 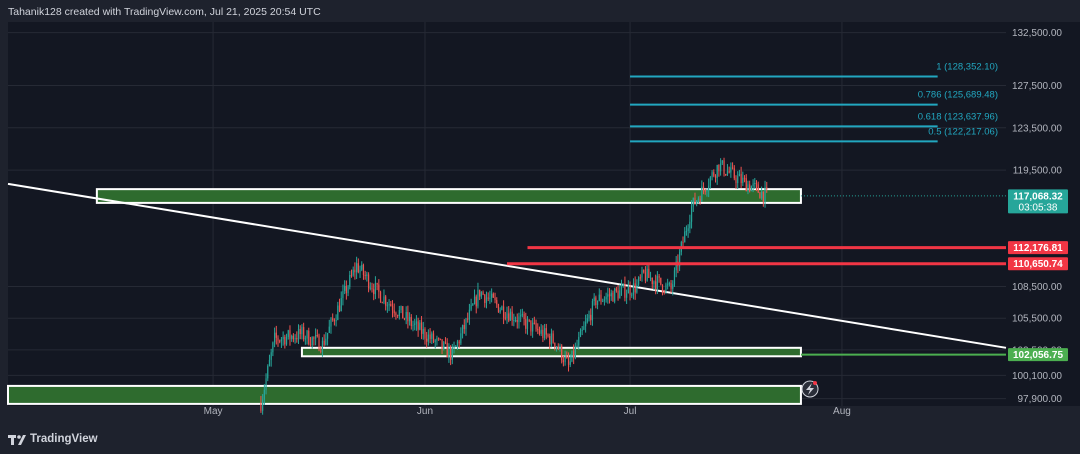 I want to click on y-tick-label: 119,500.00, so click(x=1038, y=171).